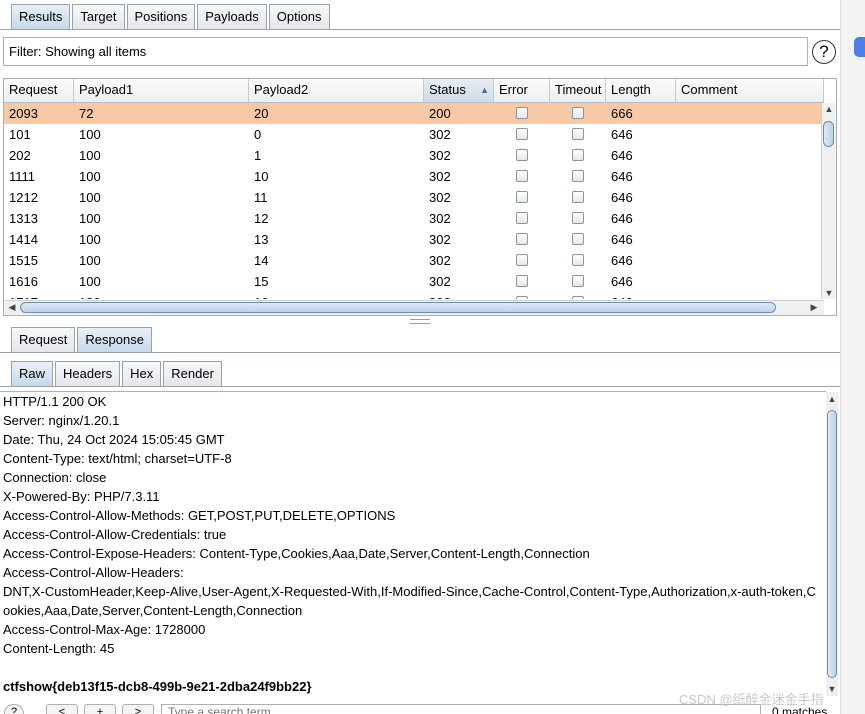 This screenshot has height=714, width=865. Describe the element at coordinates (43, 340) in the screenshot. I see `tab-request: Request` at that location.